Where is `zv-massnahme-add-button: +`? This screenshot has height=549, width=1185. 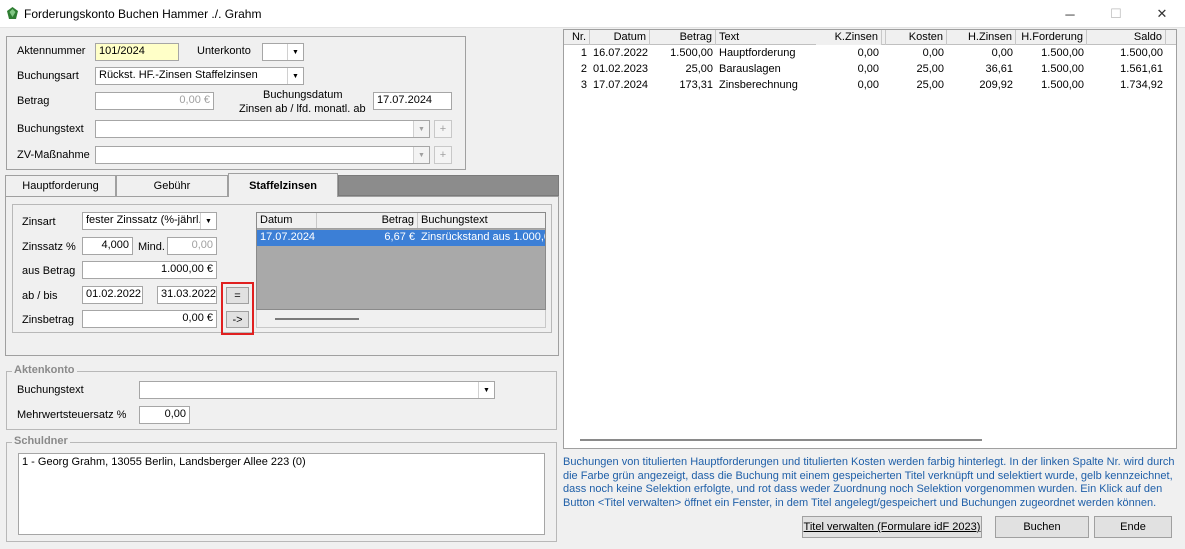 zv-massnahme-add-button: + is located at coordinates (443, 155).